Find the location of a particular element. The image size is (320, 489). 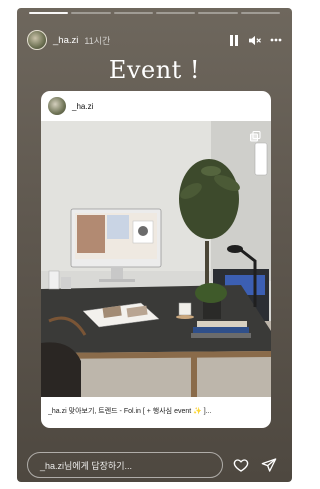

heart-icon is located at coordinates (241, 465).